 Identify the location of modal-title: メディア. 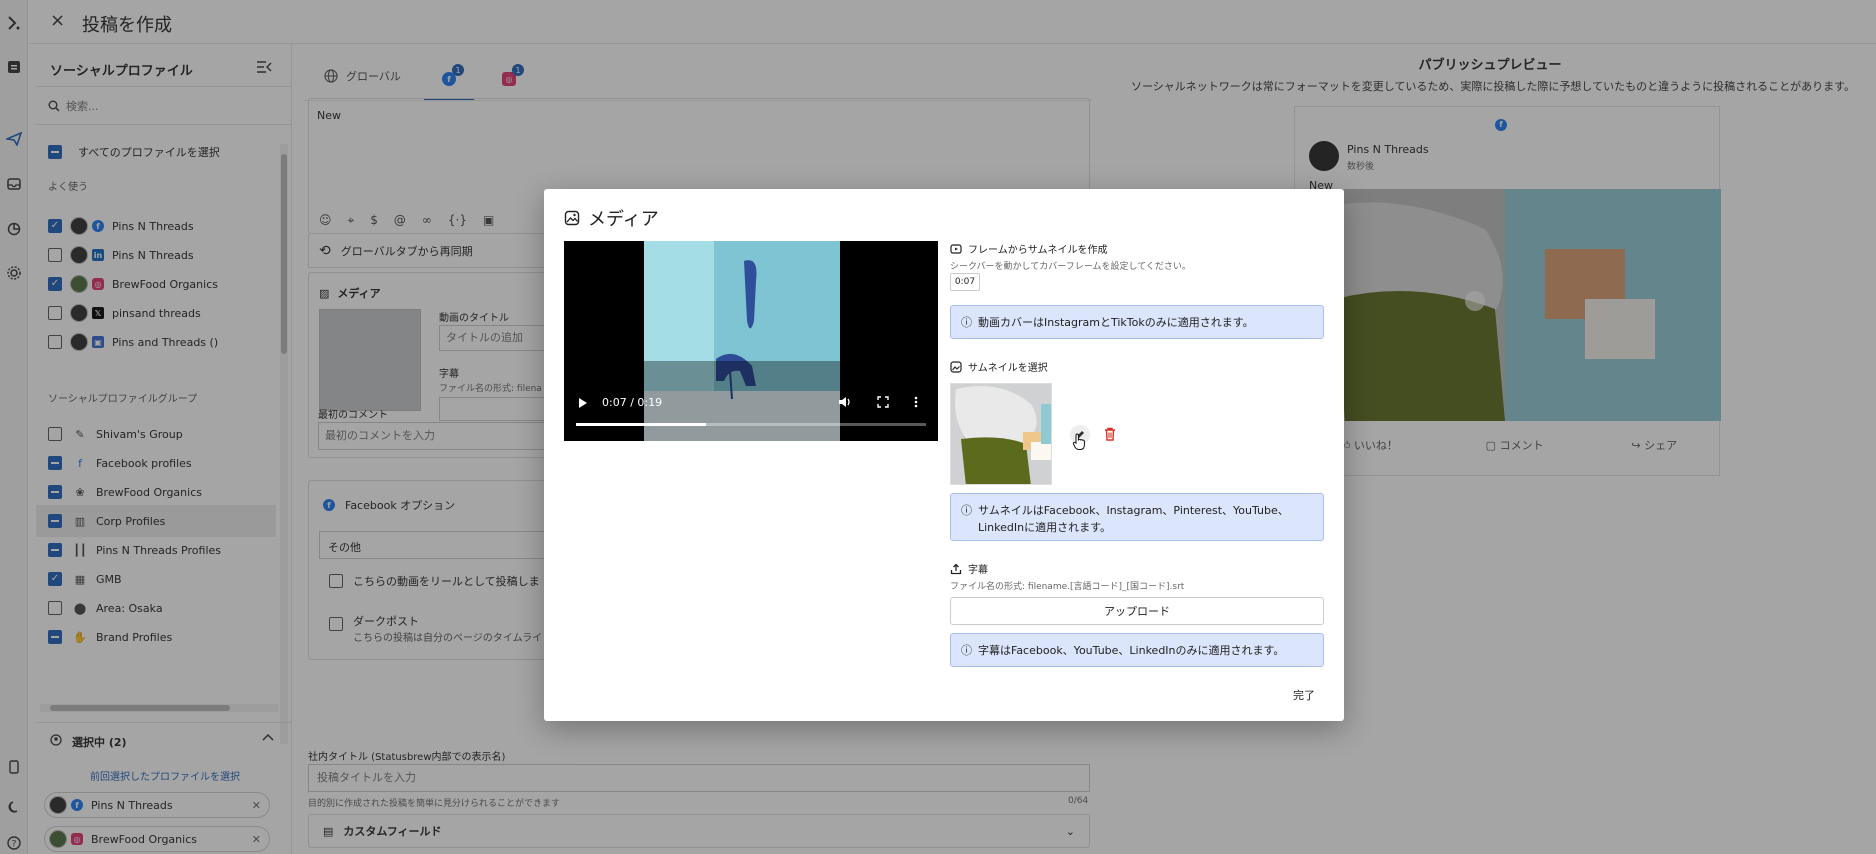
(623, 219).